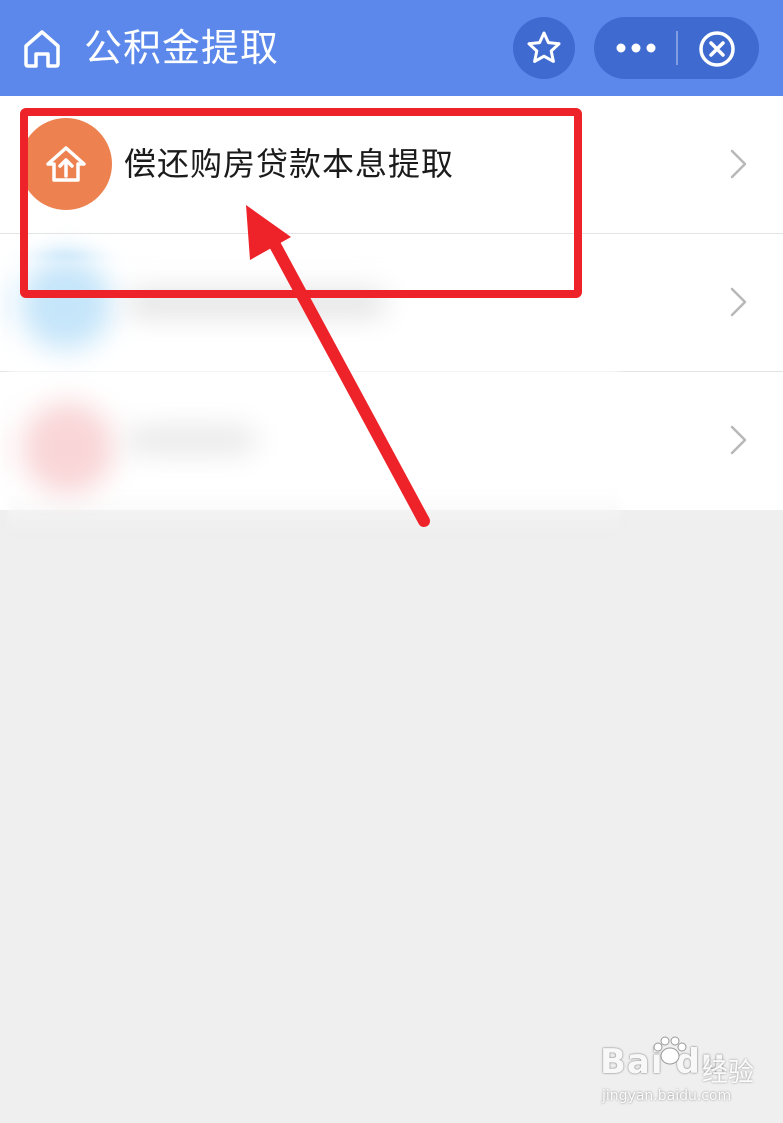  Describe the element at coordinates (667, 1096) in the screenshot. I see `watermark-url: jingyan.baidu.com` at that location.